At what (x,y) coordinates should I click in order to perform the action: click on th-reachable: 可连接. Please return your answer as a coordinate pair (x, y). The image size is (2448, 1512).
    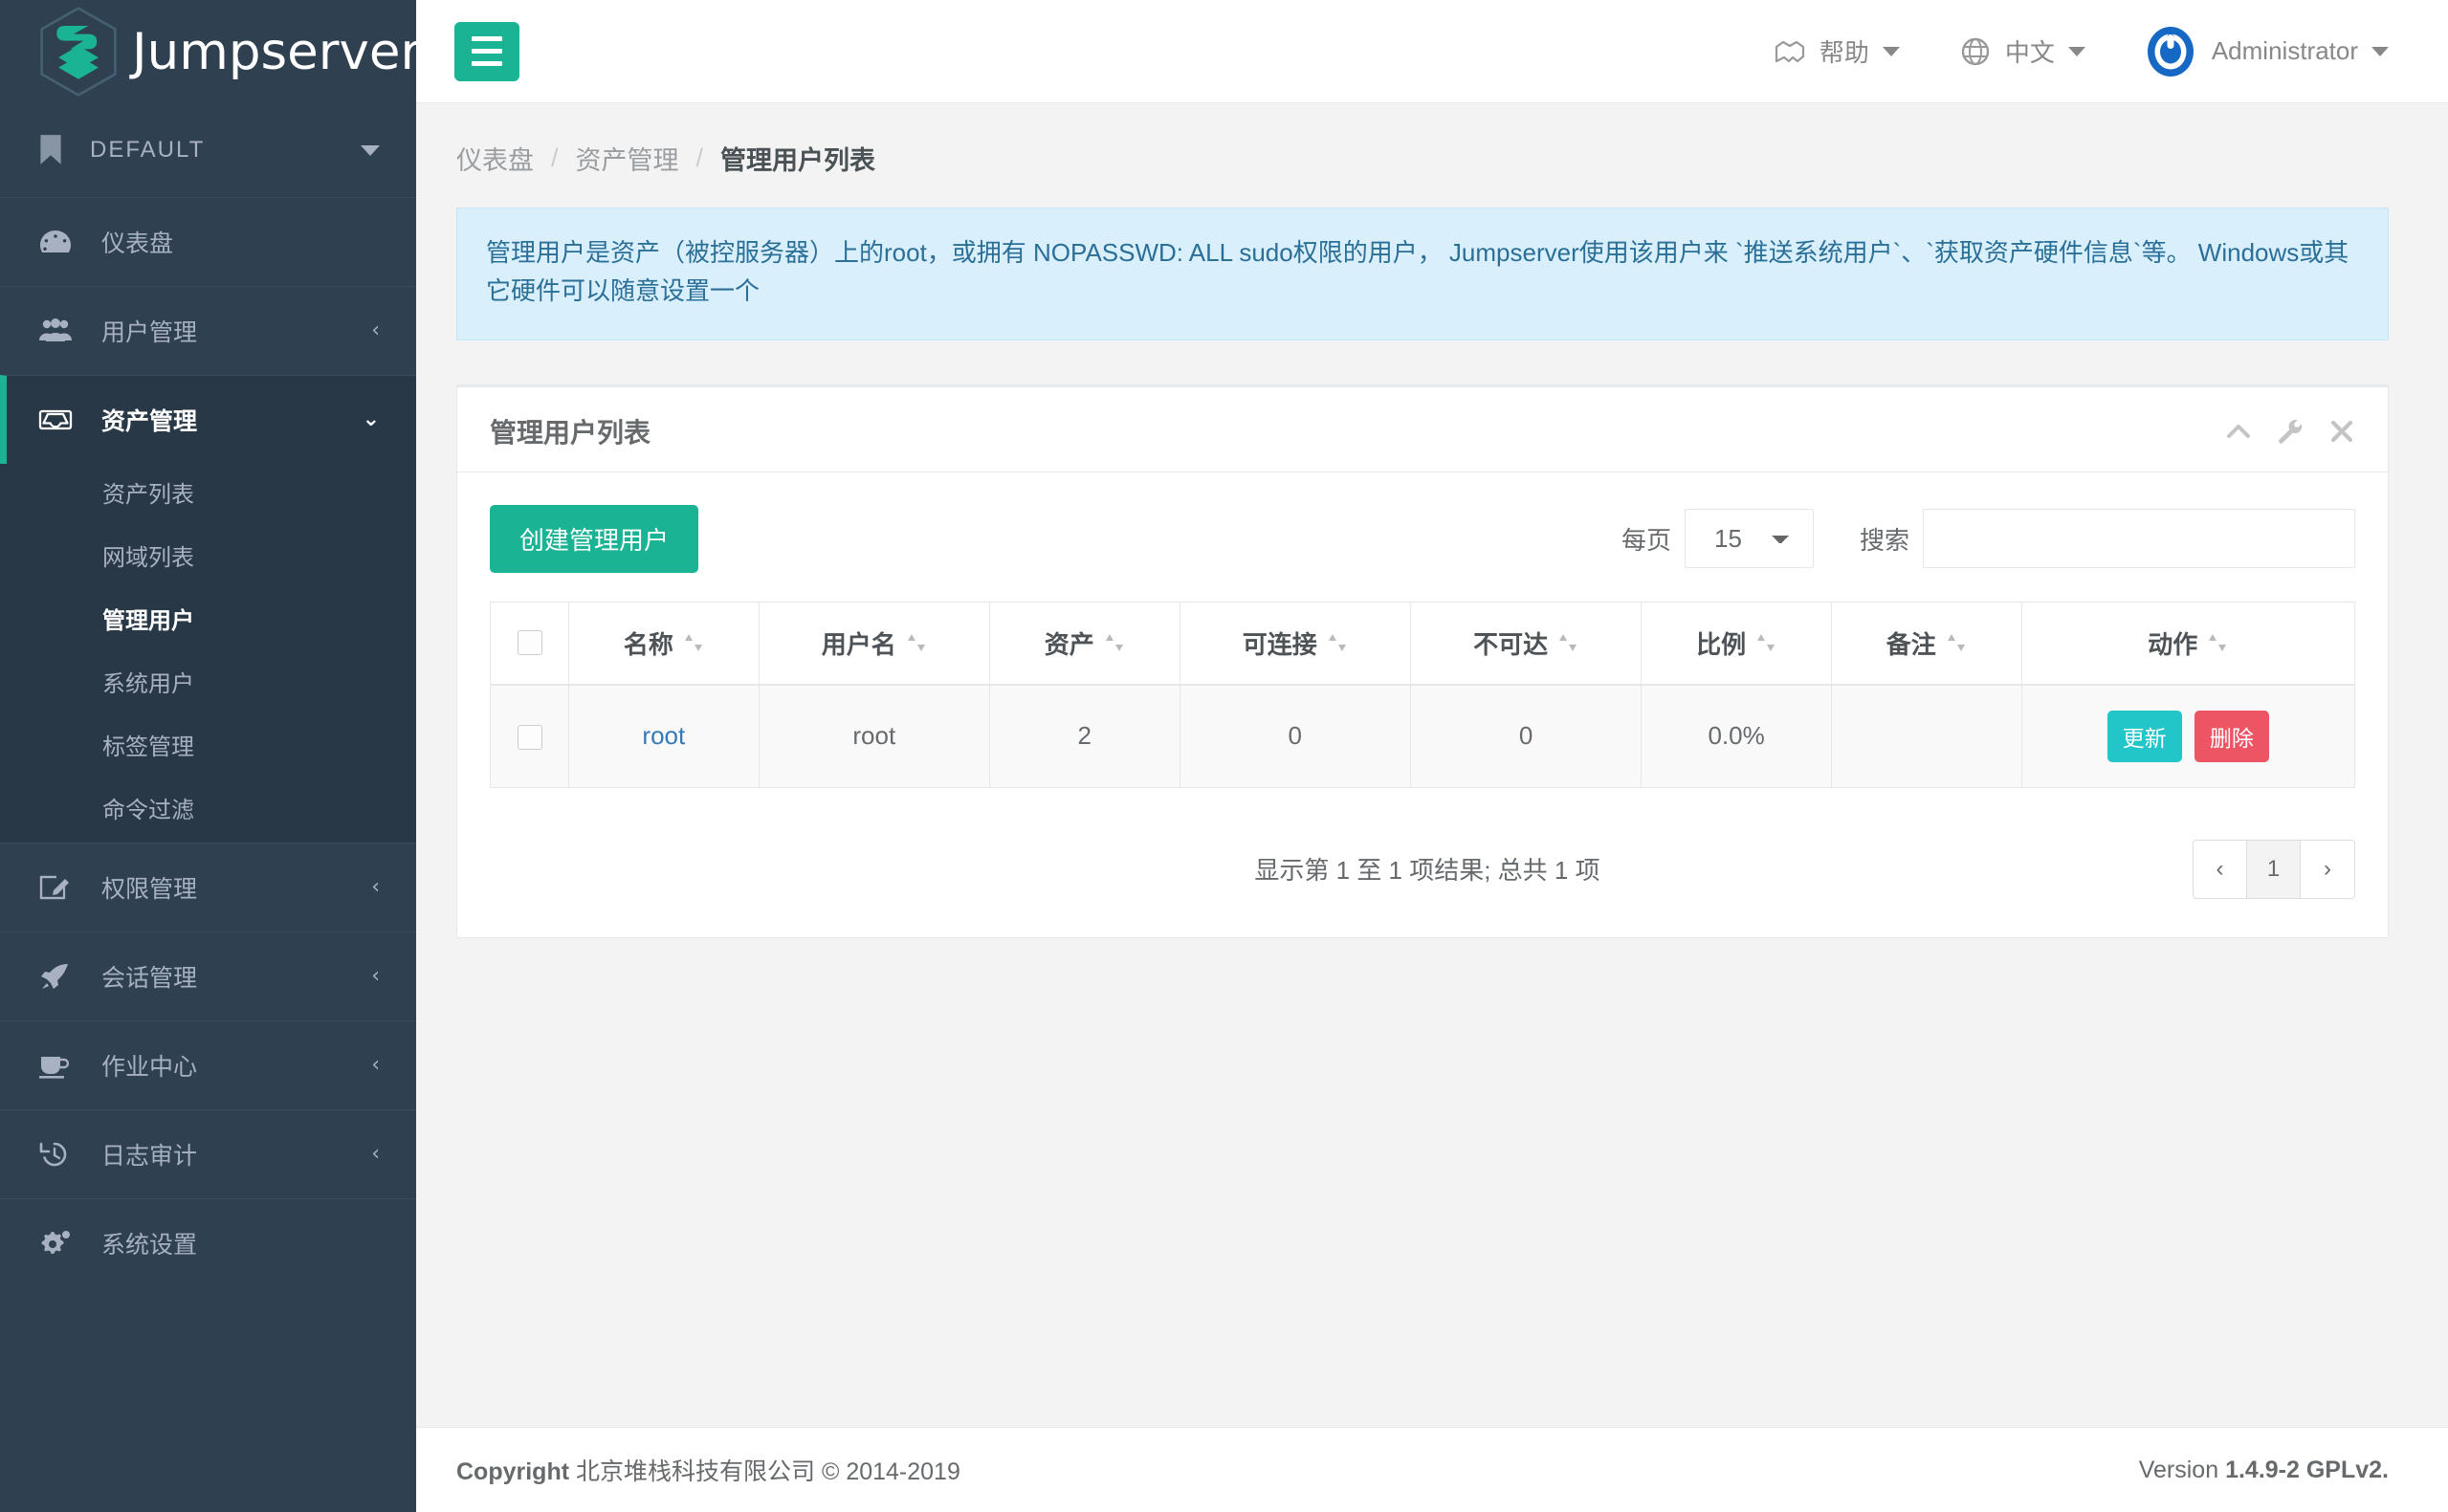
    Looking at the image, I should click on (1295, 643).